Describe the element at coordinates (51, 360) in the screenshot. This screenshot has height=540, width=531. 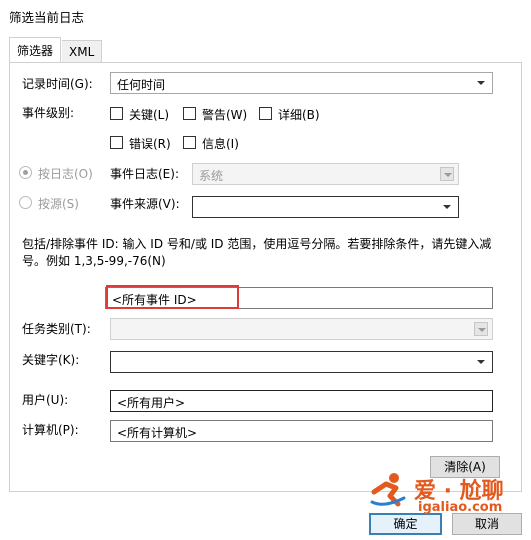
I see `keywords-label: 关键字(K):` at that location.